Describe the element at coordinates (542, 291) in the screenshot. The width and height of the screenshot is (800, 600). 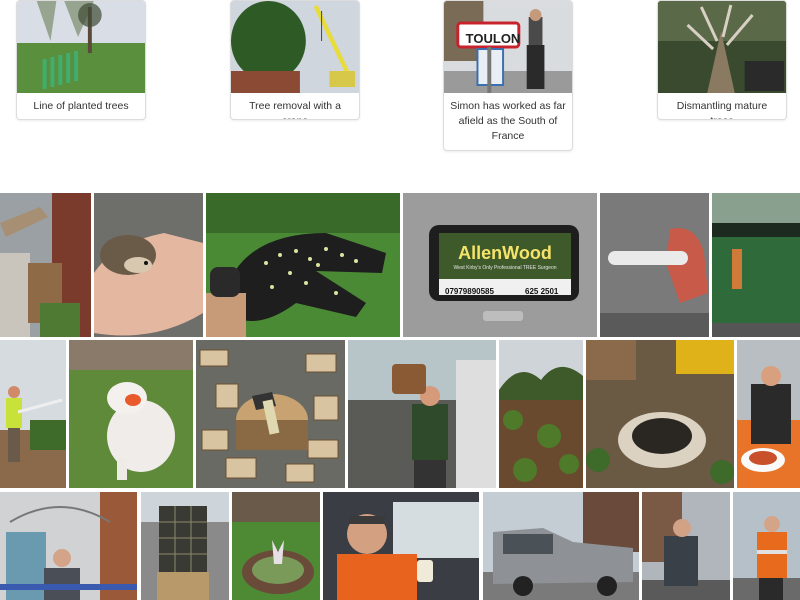
I see `van-sign-phone: 625 2501` at that location.